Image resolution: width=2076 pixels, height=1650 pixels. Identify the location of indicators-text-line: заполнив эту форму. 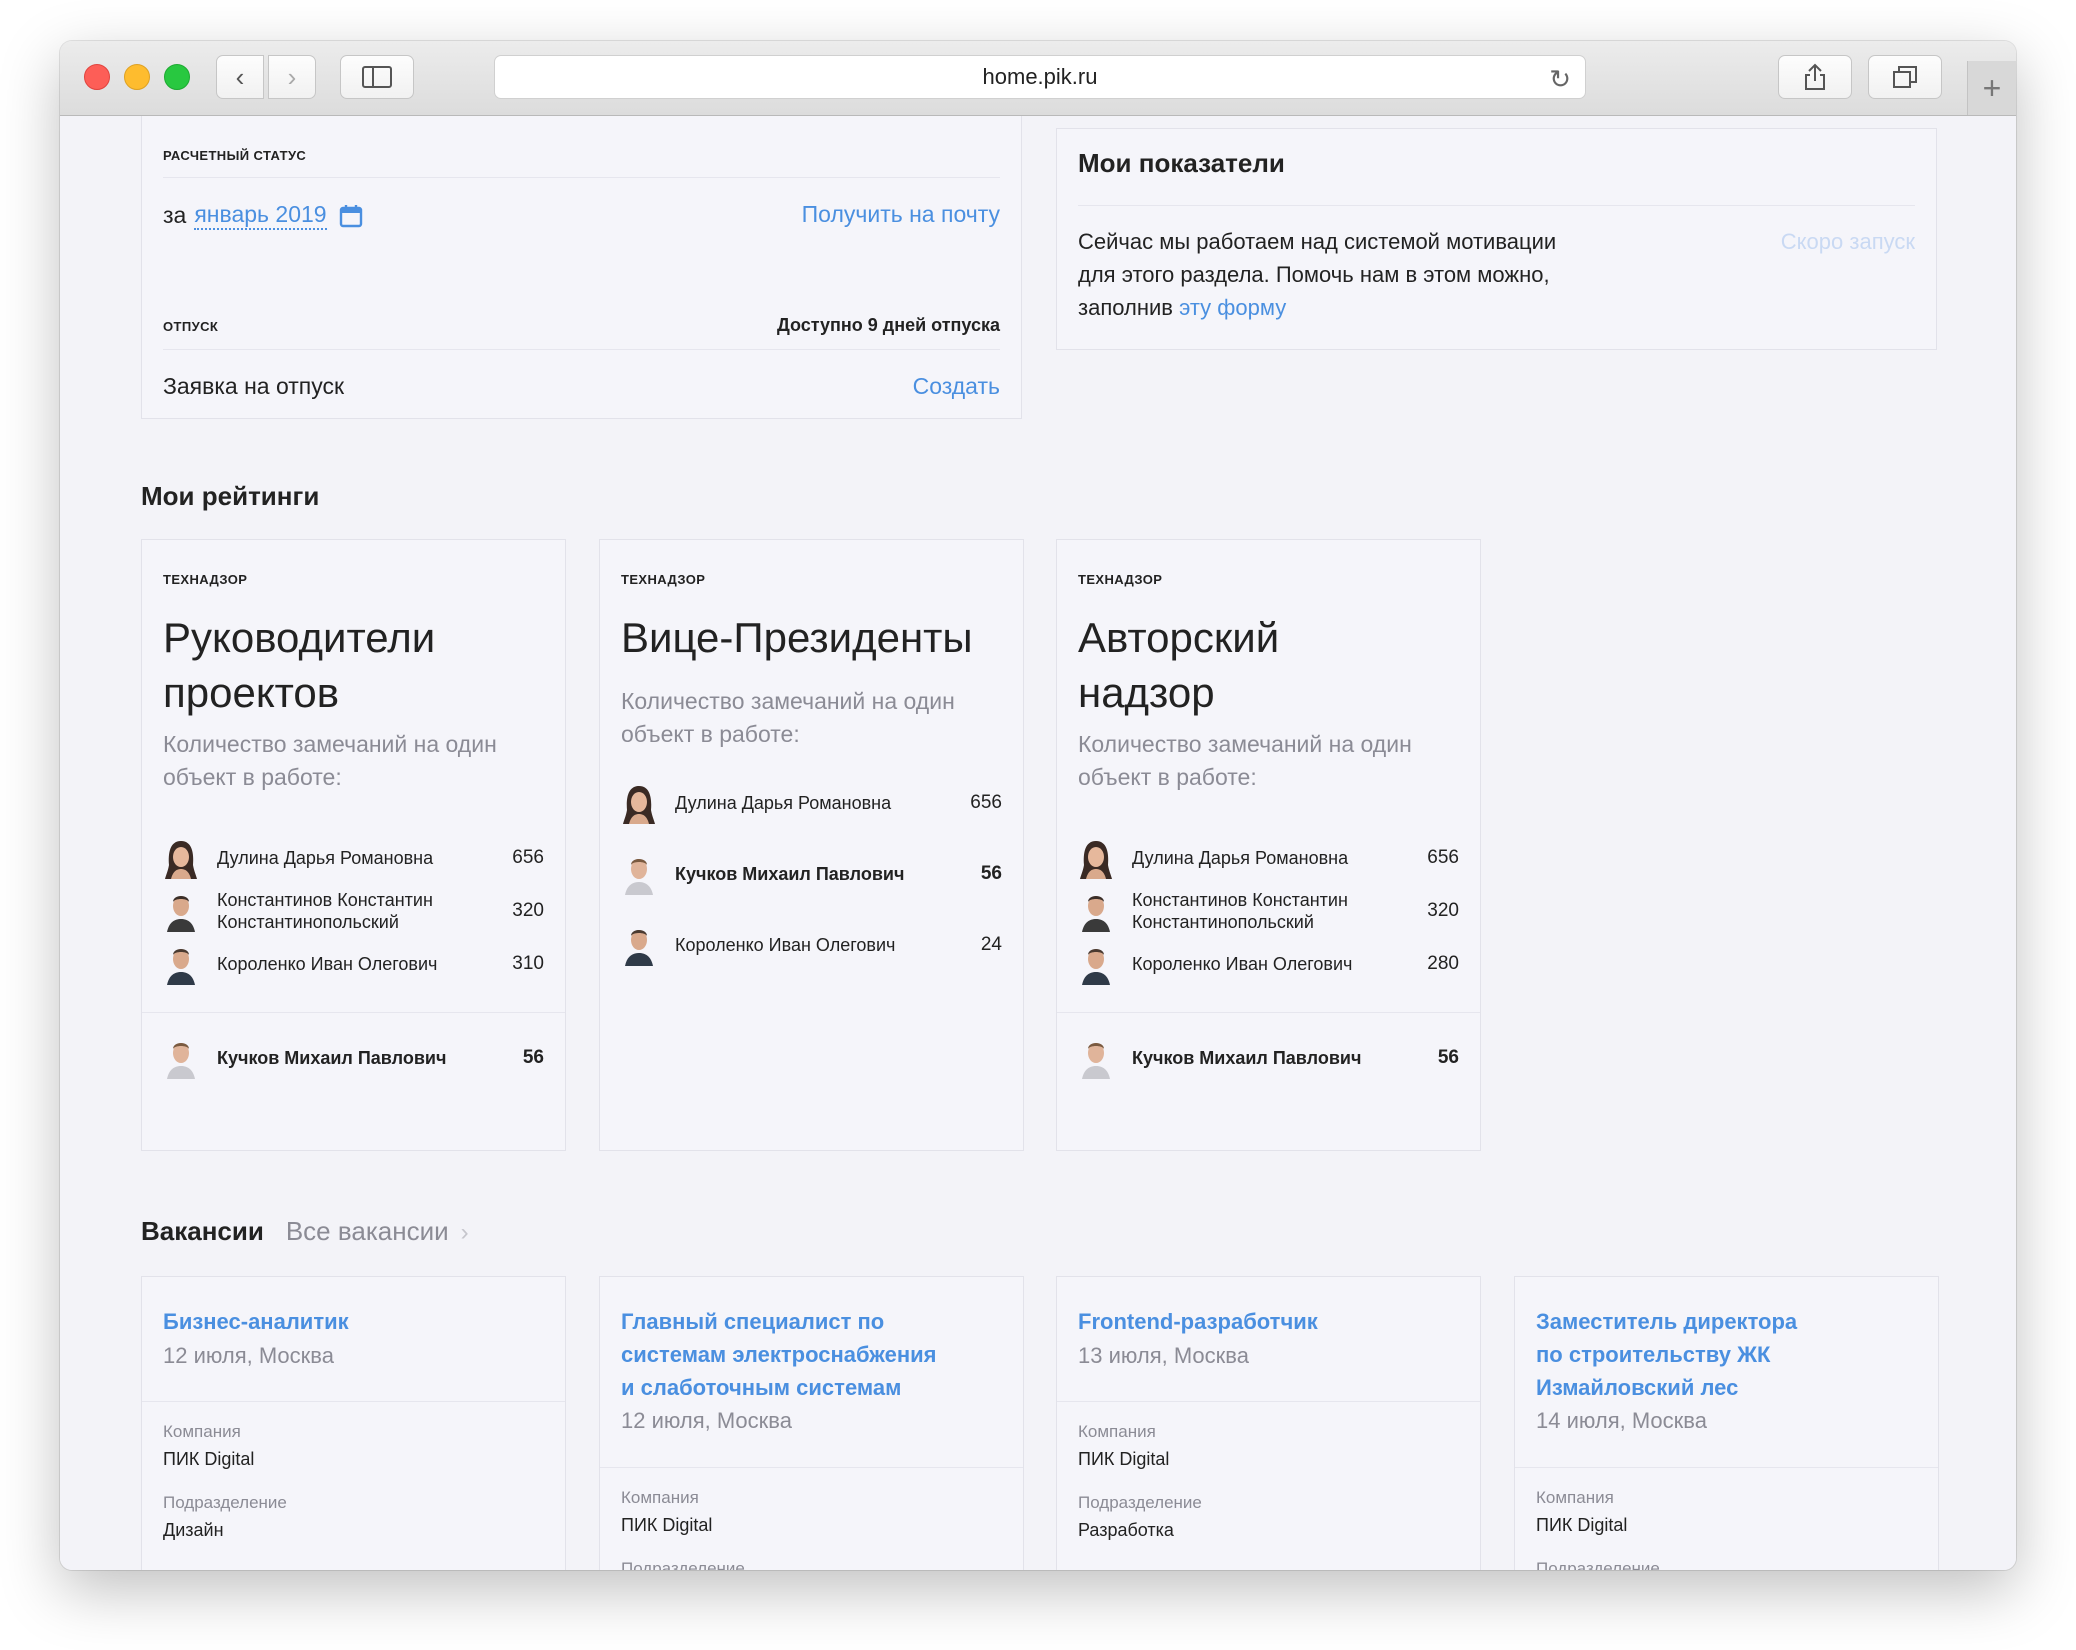
(1358, 307).